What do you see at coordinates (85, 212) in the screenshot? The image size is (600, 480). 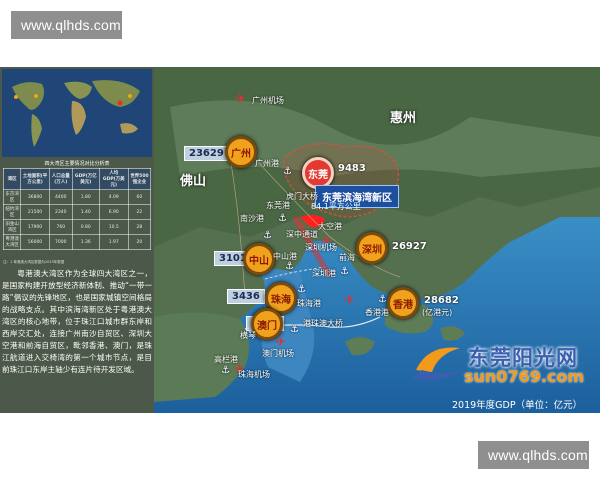 I see `table-cell: 1.40` at bounding box center [85, 212].